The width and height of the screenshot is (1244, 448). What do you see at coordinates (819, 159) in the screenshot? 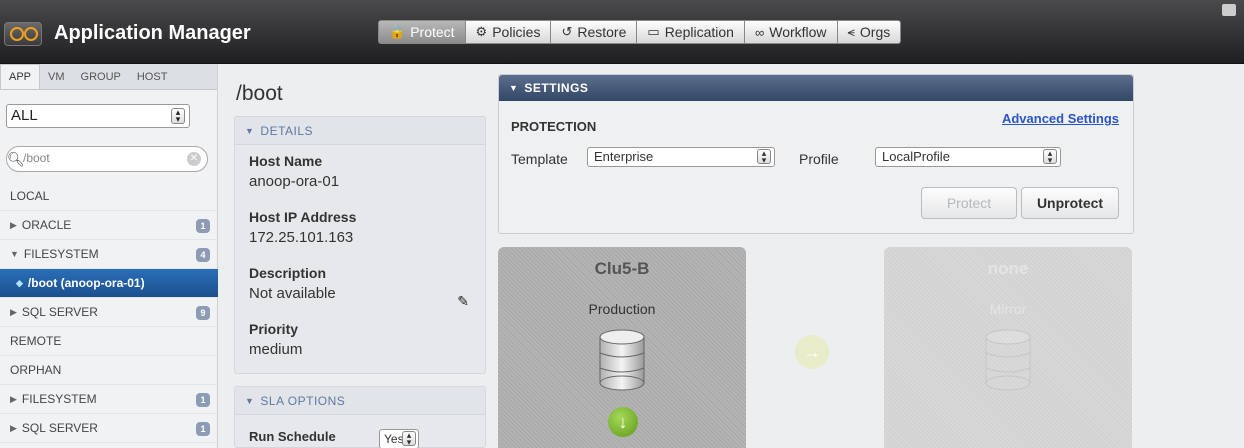
I see `profile-label: Profile` at bounding box center [819, 159].